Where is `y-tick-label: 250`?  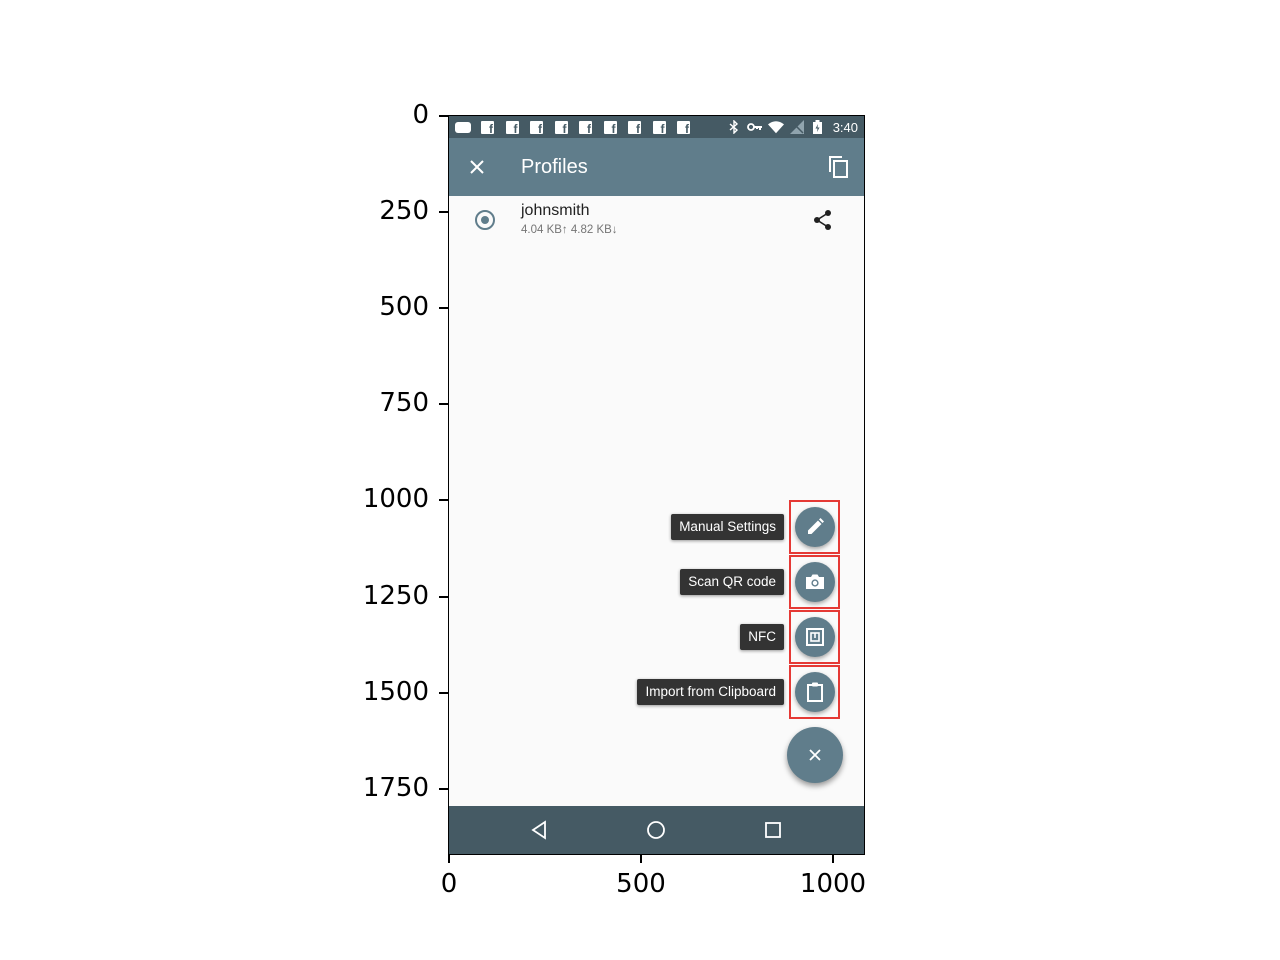 y-tick-label: 250 is located at coordinates (404, 211).